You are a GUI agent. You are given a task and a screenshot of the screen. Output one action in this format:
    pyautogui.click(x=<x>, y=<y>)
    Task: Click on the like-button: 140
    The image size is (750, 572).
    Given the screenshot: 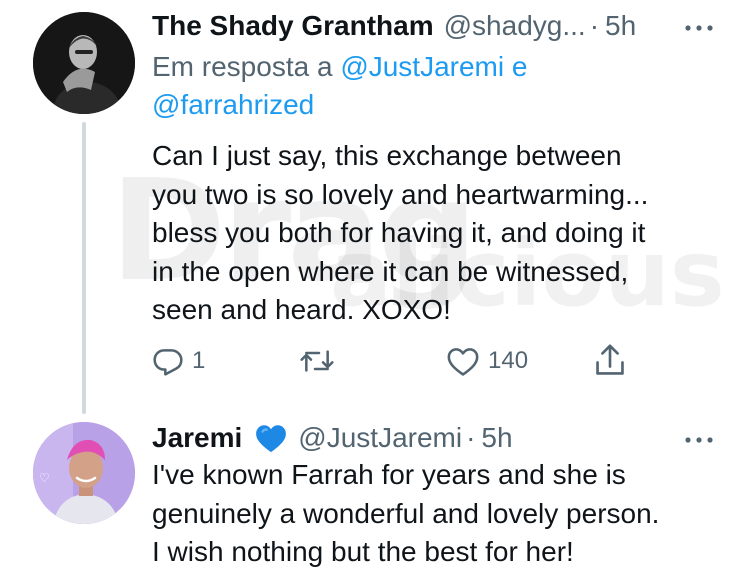 What is the action you would take?
    pyautogui.click(x=487, y=361)
    